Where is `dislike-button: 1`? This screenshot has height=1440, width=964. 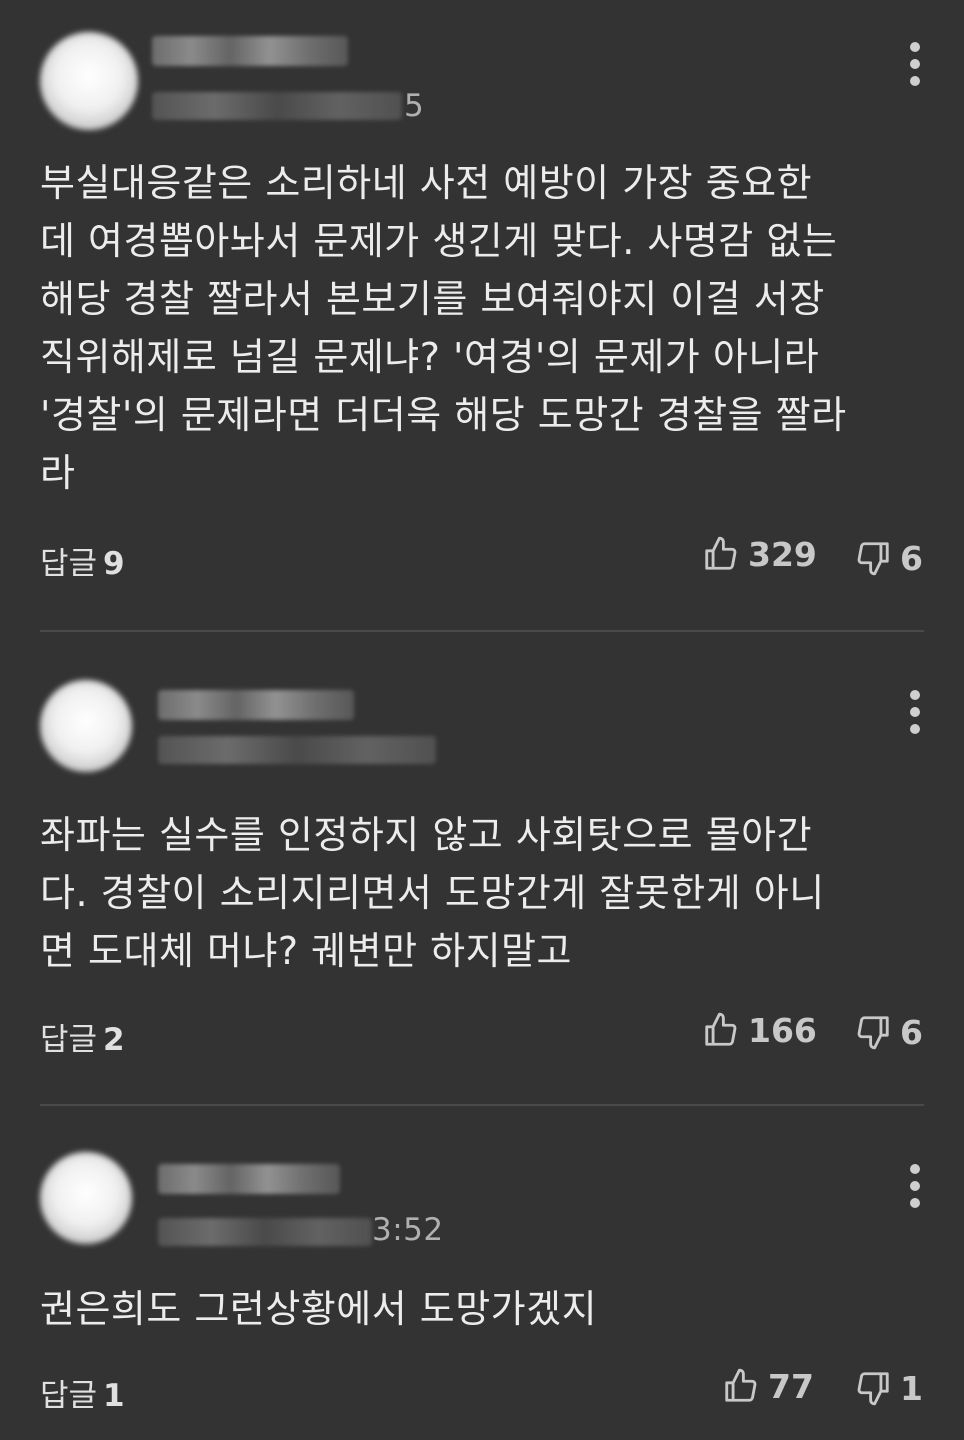
dislike-button: 1 is located at coordinates (888, 1388).